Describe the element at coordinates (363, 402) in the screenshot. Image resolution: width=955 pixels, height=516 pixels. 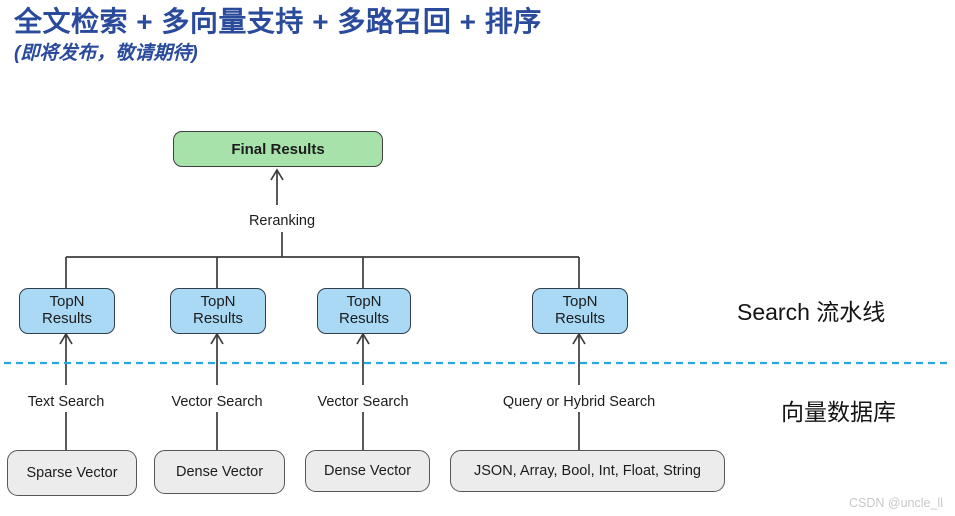
I see `edge-label-vector-search-2: Vector Search` at that location.